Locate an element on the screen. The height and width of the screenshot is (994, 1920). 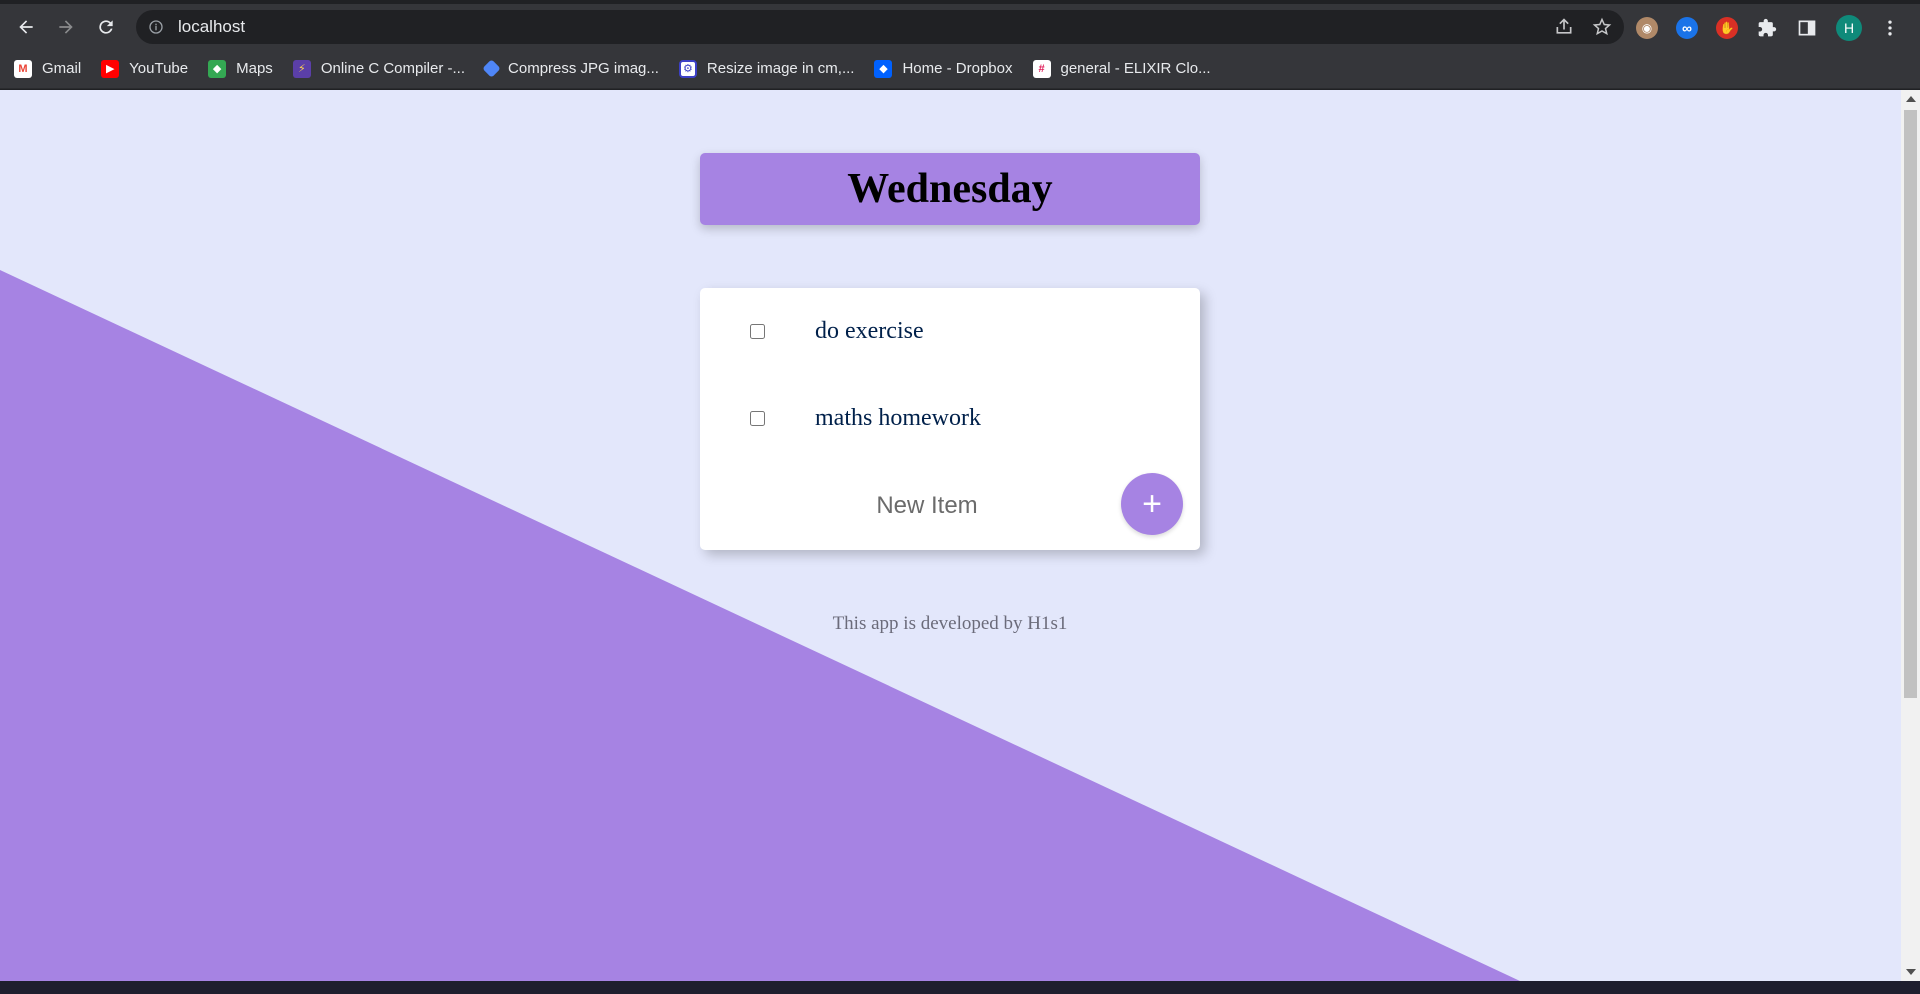
arrow-right-icon is located at coordinates (66, 26).